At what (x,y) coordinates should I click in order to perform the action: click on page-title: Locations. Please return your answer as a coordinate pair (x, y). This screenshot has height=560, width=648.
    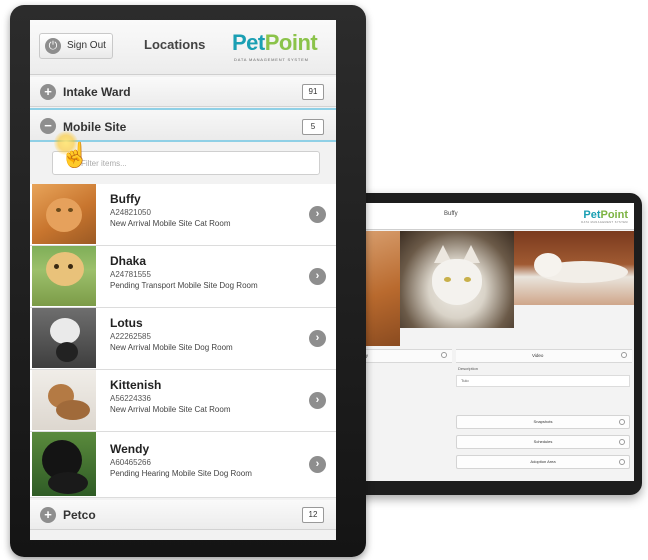
    Looking at the image, I should click on (175, 44).